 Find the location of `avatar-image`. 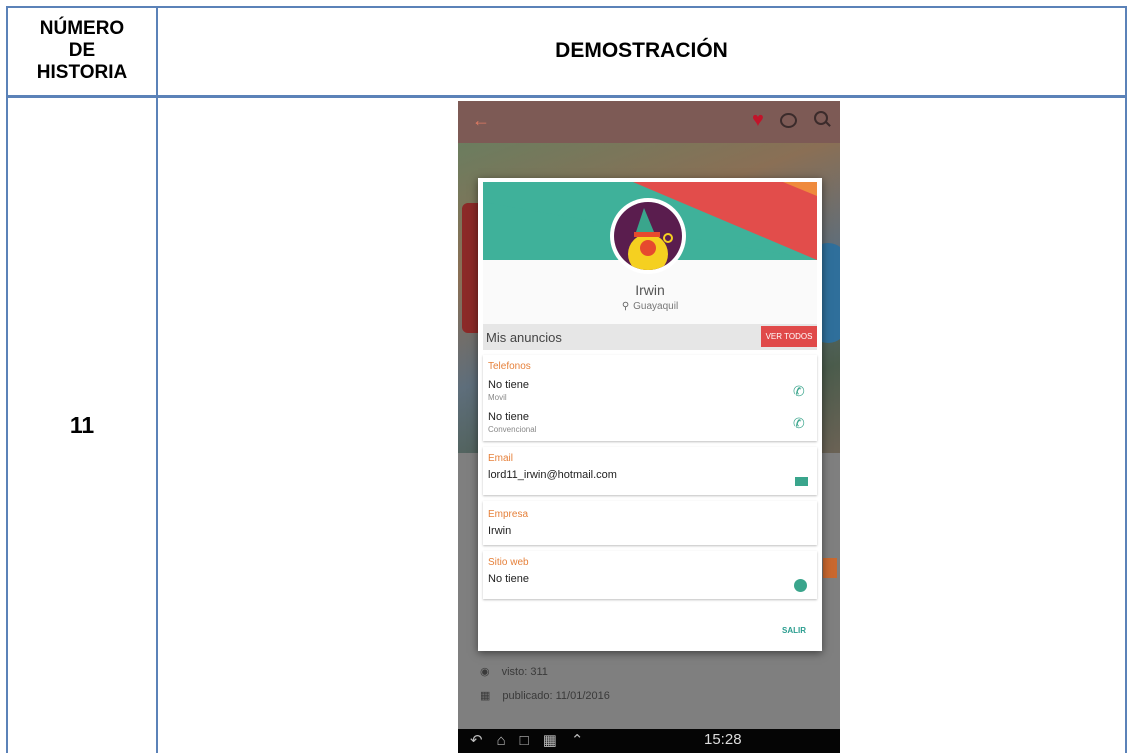

avatar-image is located at coordinates (648, 236).